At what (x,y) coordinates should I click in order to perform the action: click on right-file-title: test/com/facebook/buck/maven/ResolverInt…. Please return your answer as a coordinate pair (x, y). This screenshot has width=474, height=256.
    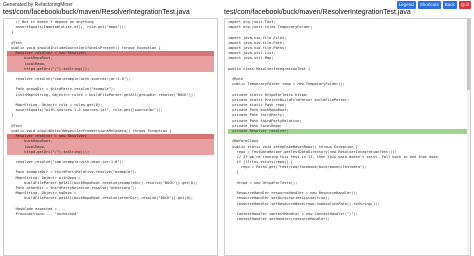
    Looking at the image, I should click on (317, 12).